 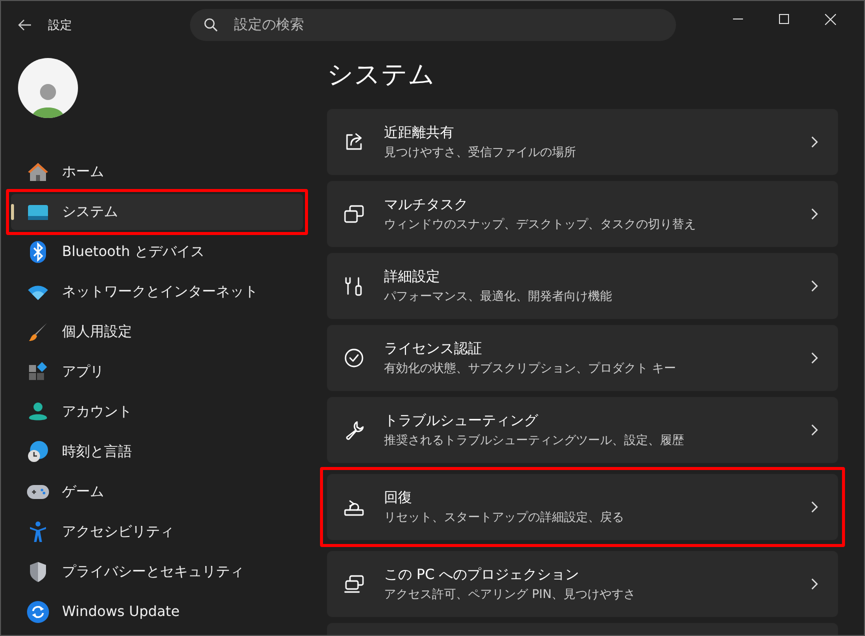 I want to click on sidebar-item: アカウント, so click(x=157, y=412).